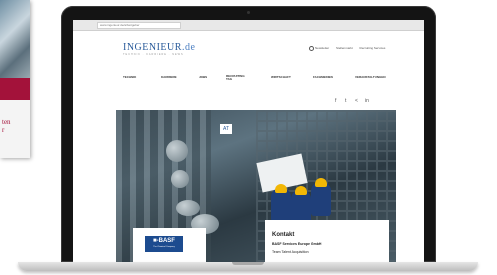 The width and height of the screenshot is (497, 275). Describe the element at coordinates (152, 47) in the screenshot. I see `logo-text: INGENIEUR` at that location.